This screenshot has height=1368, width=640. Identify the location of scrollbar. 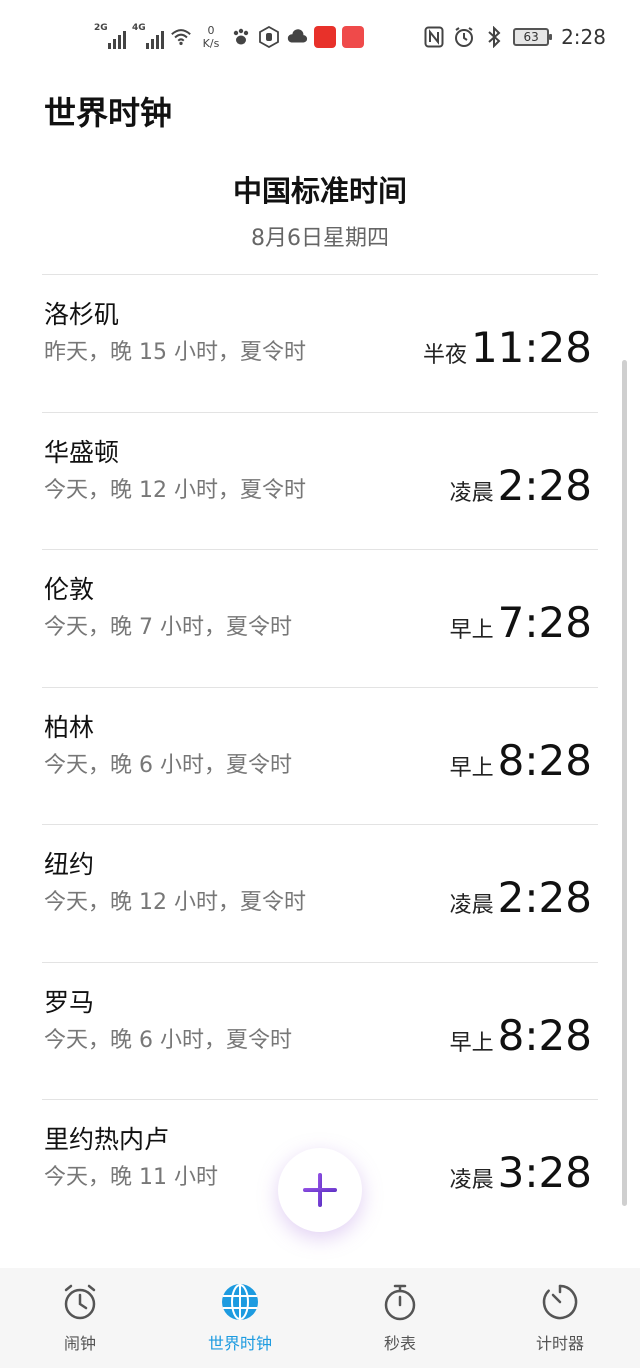
(624, 783).